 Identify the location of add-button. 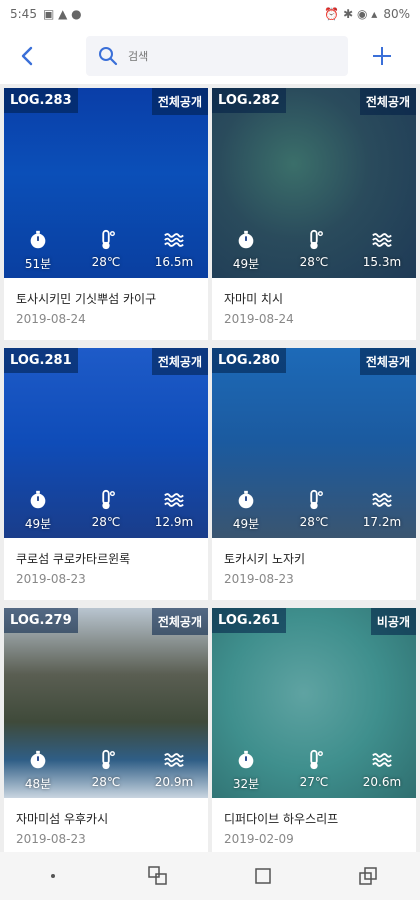
(382, 56).